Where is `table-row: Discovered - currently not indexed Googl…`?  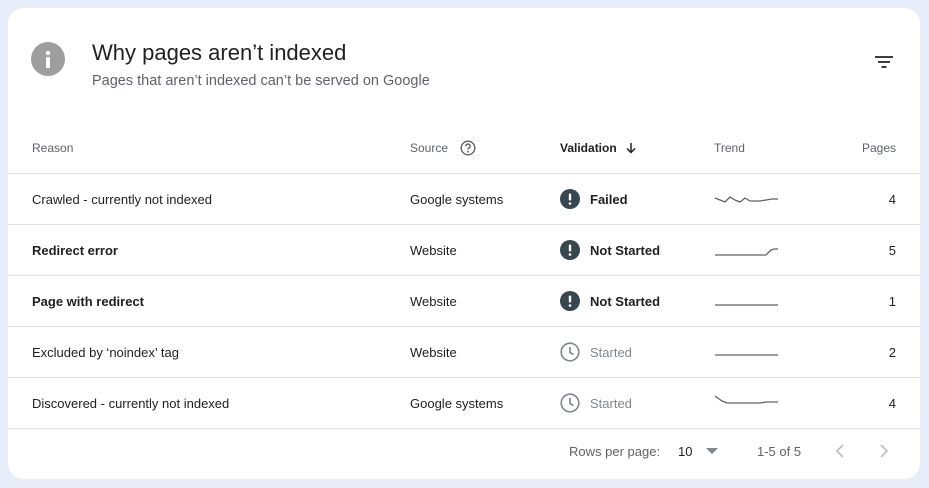
table-row: Discovered - currently not indexed Googl… is located at coordinates (464, 403).